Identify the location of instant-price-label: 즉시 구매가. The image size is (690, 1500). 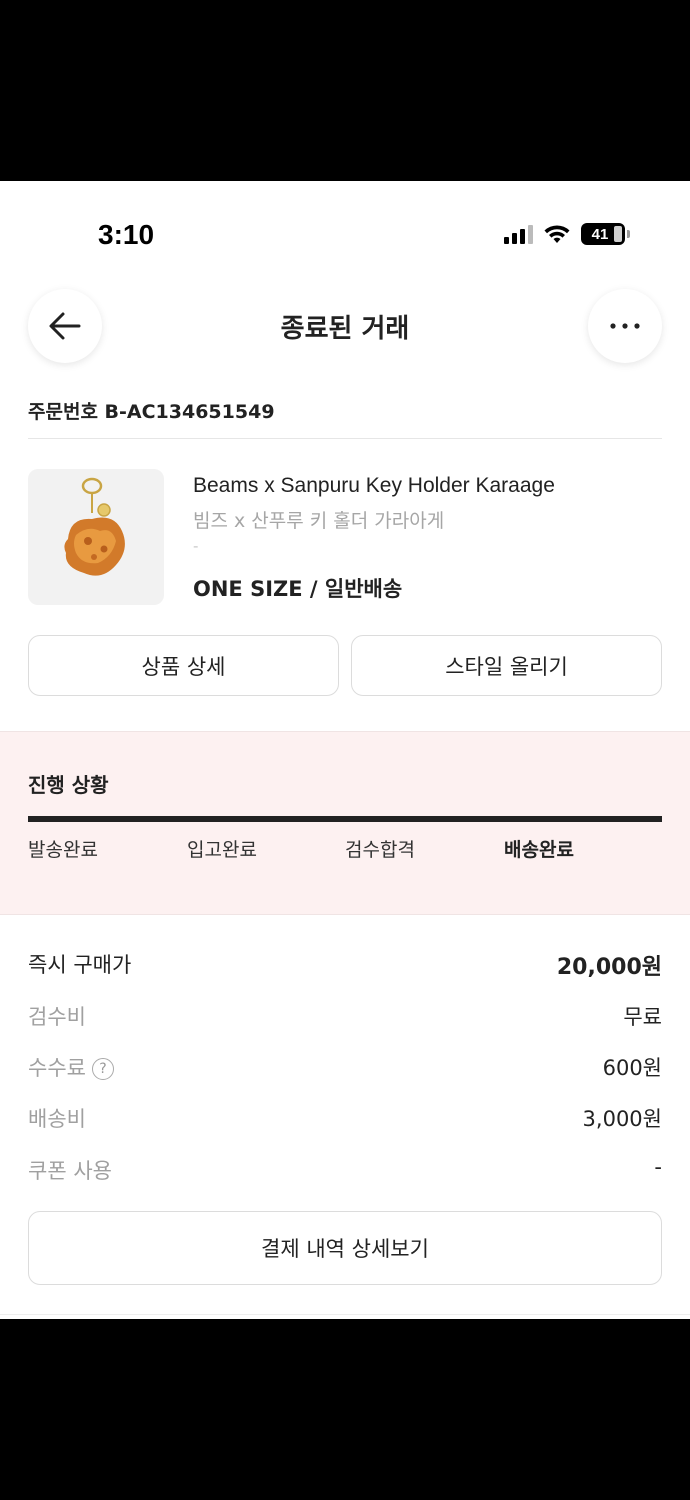
(80, 965).